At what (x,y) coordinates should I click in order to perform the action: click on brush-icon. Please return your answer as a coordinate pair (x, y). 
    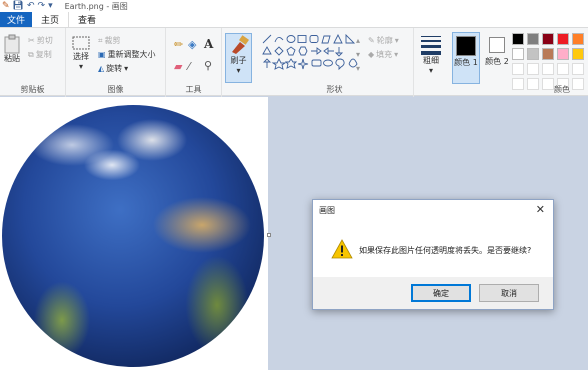
    Looking at the image, I should click on (240, 44).